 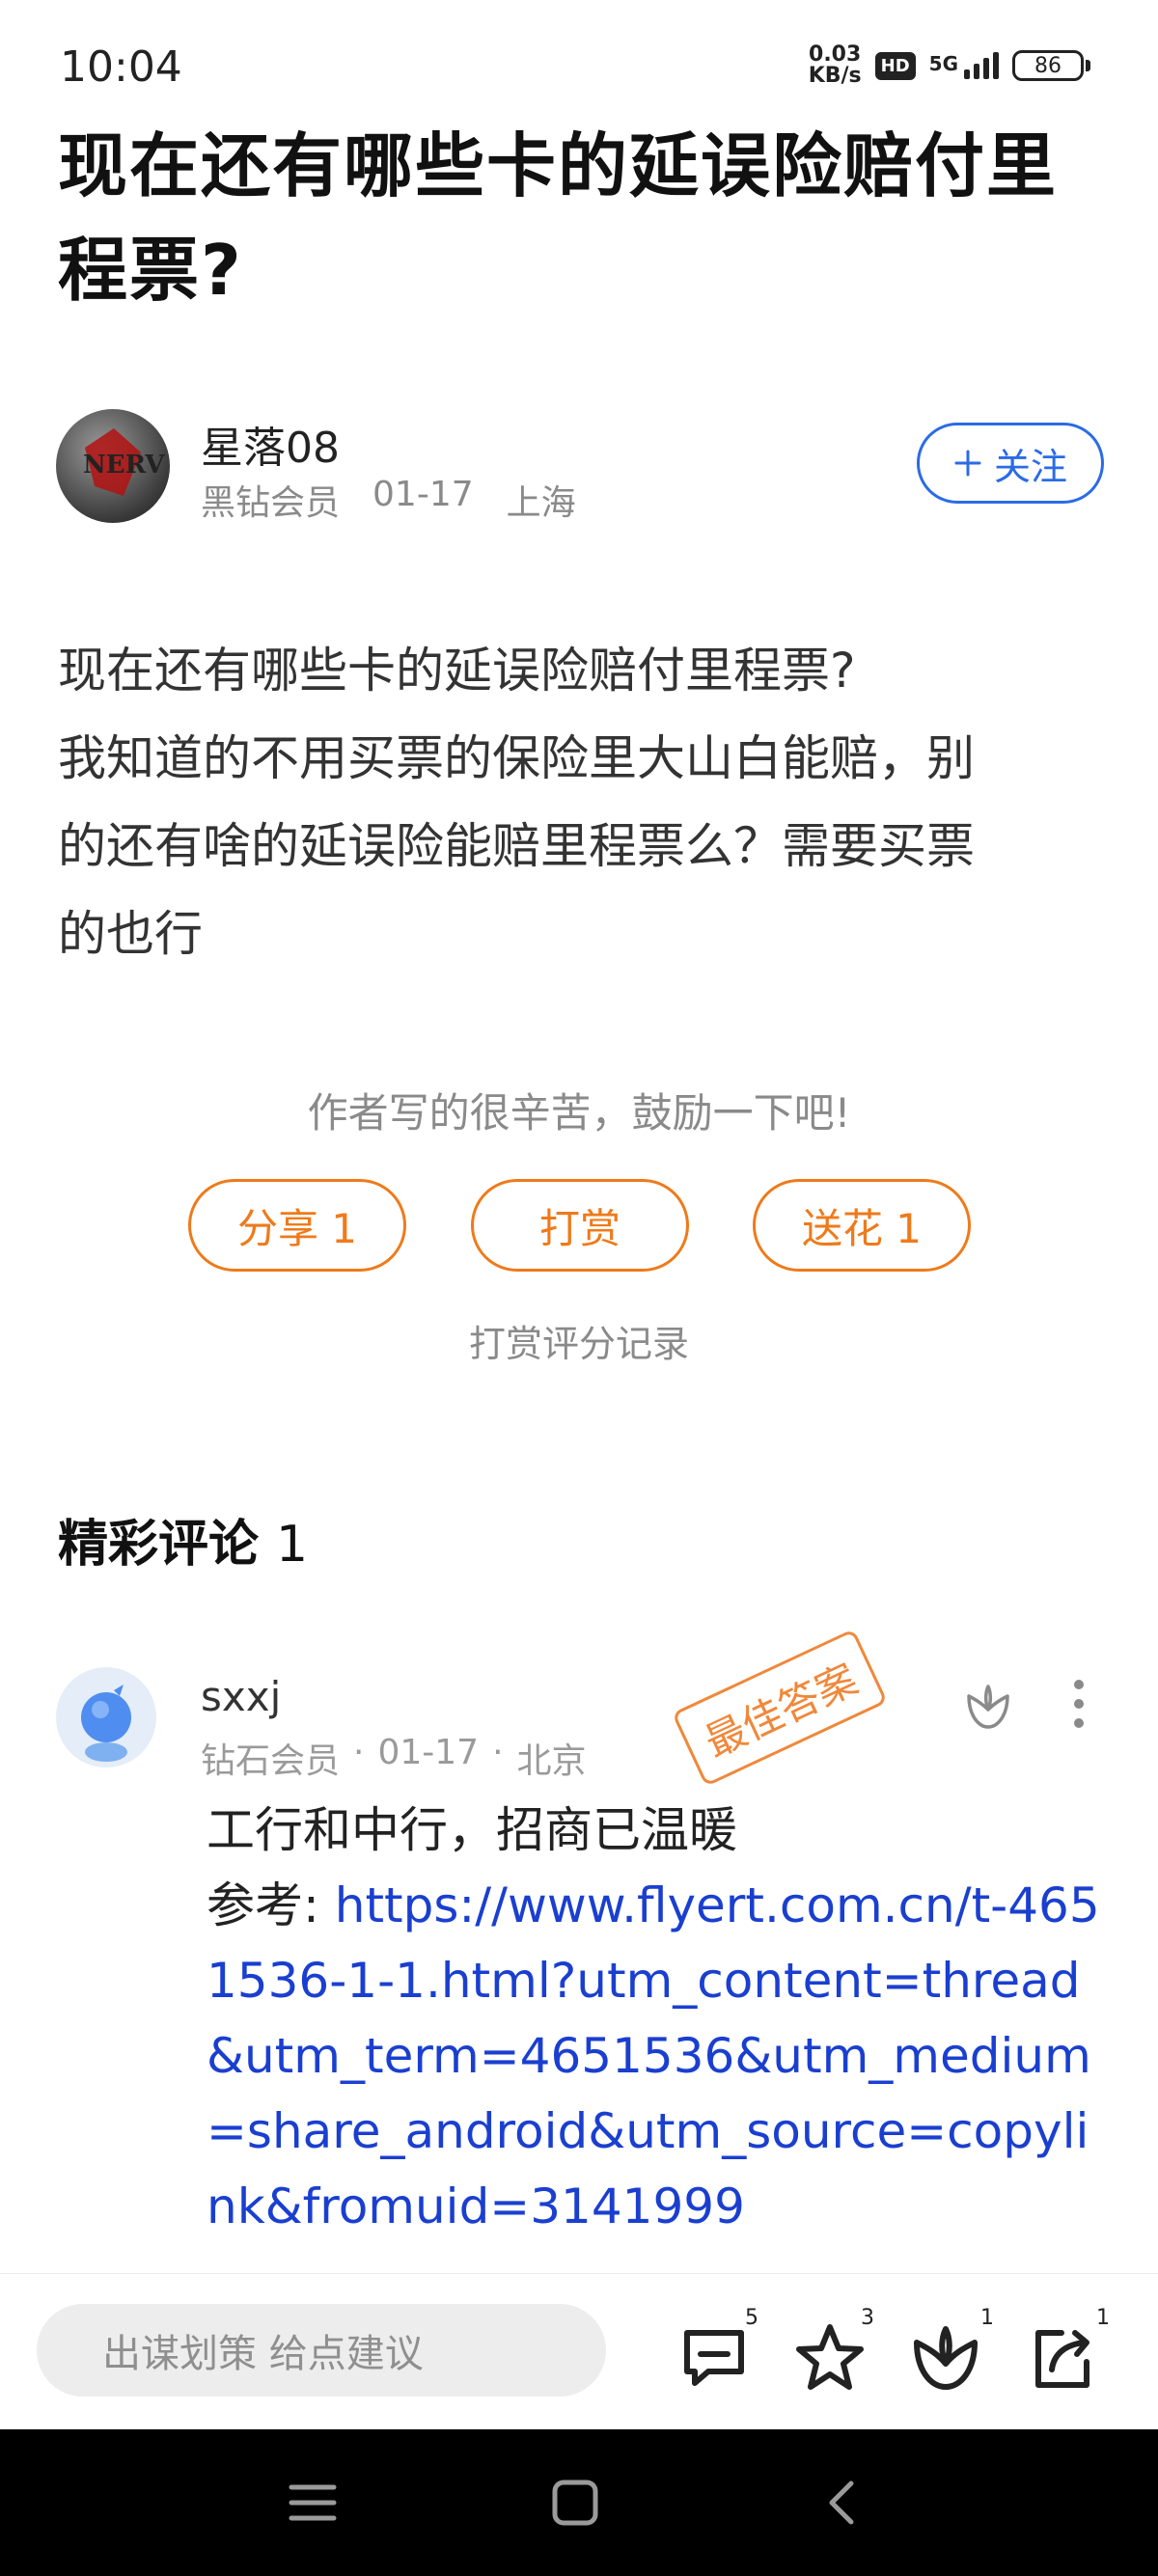 What do you see at coordinates (516, 758) in the screenshot?
I see `post-body-line: 我知道的不用买票的保险里大山白能赔，别` at bounding box center [516, 758].